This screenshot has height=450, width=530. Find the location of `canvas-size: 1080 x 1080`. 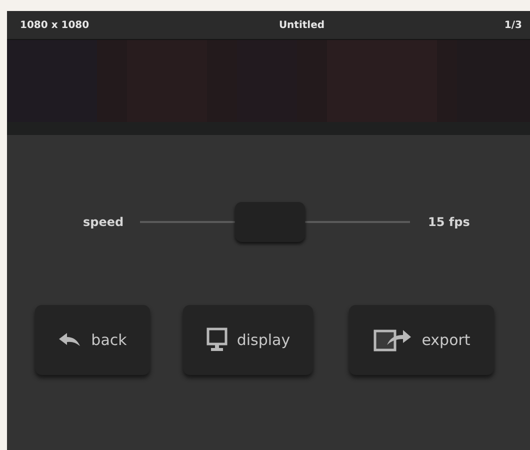

canvas-size: 1080 x 1080 is located at coordinates (55, 25).